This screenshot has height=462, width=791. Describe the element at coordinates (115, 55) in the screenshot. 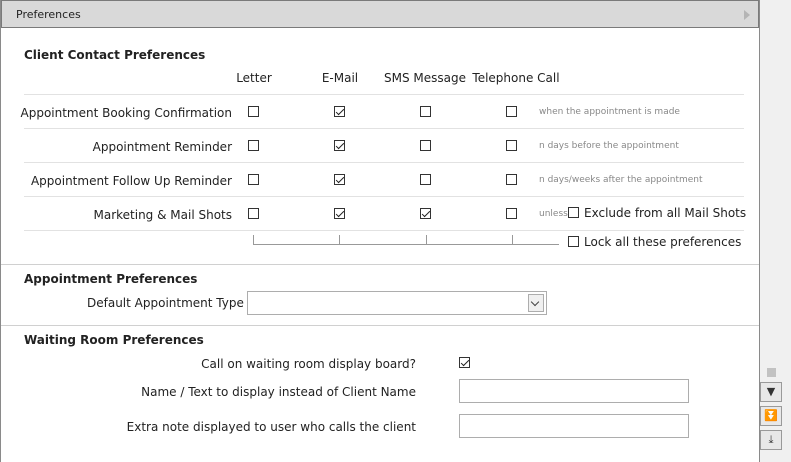

I see `client-contact-title: Client Contact Preferences` at that location.